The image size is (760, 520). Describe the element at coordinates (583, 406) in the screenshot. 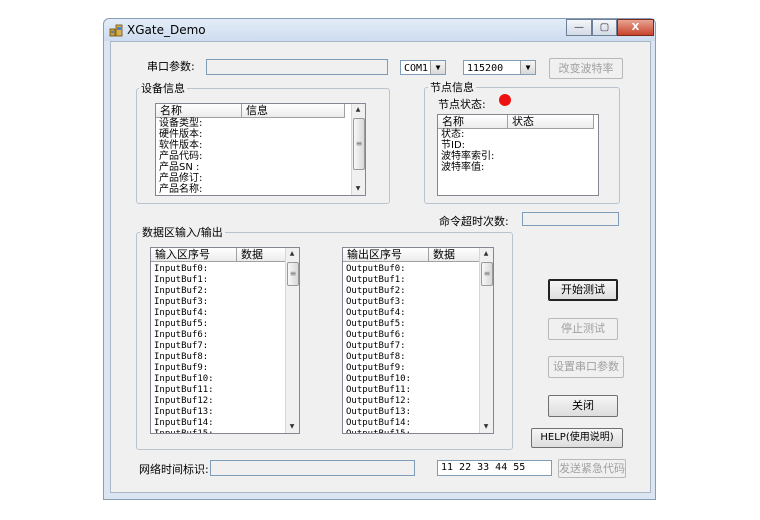

I see `close-button: 关闭` at that location.